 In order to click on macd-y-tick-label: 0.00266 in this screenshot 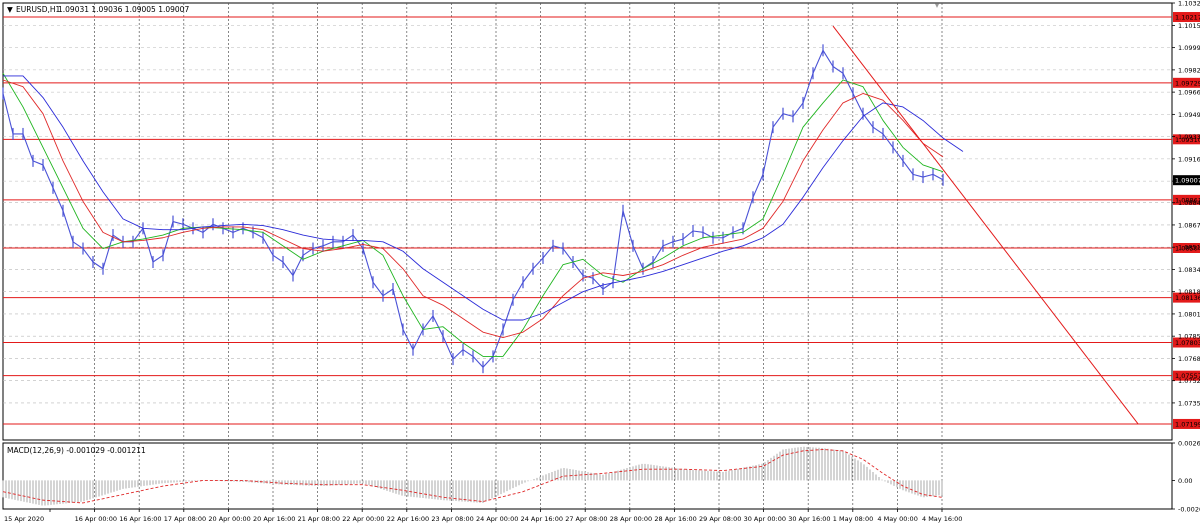, I will do `click(1189, 444)`.